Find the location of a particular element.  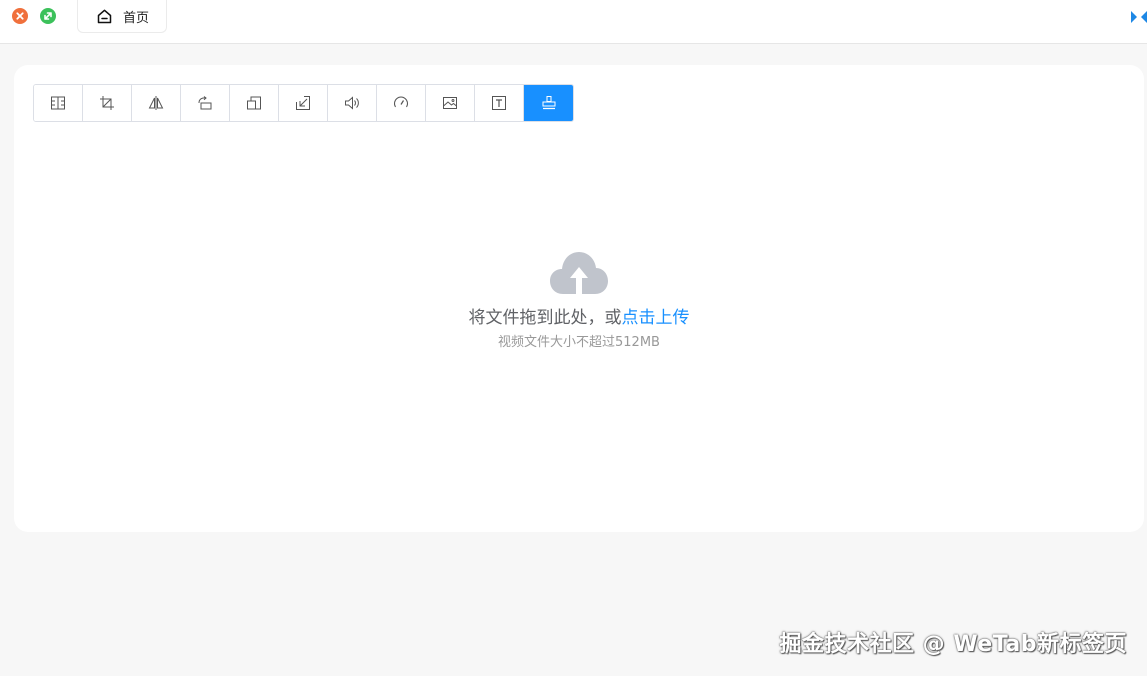

click-upload-link: 点击上传 is located at coordinates (656, 318).